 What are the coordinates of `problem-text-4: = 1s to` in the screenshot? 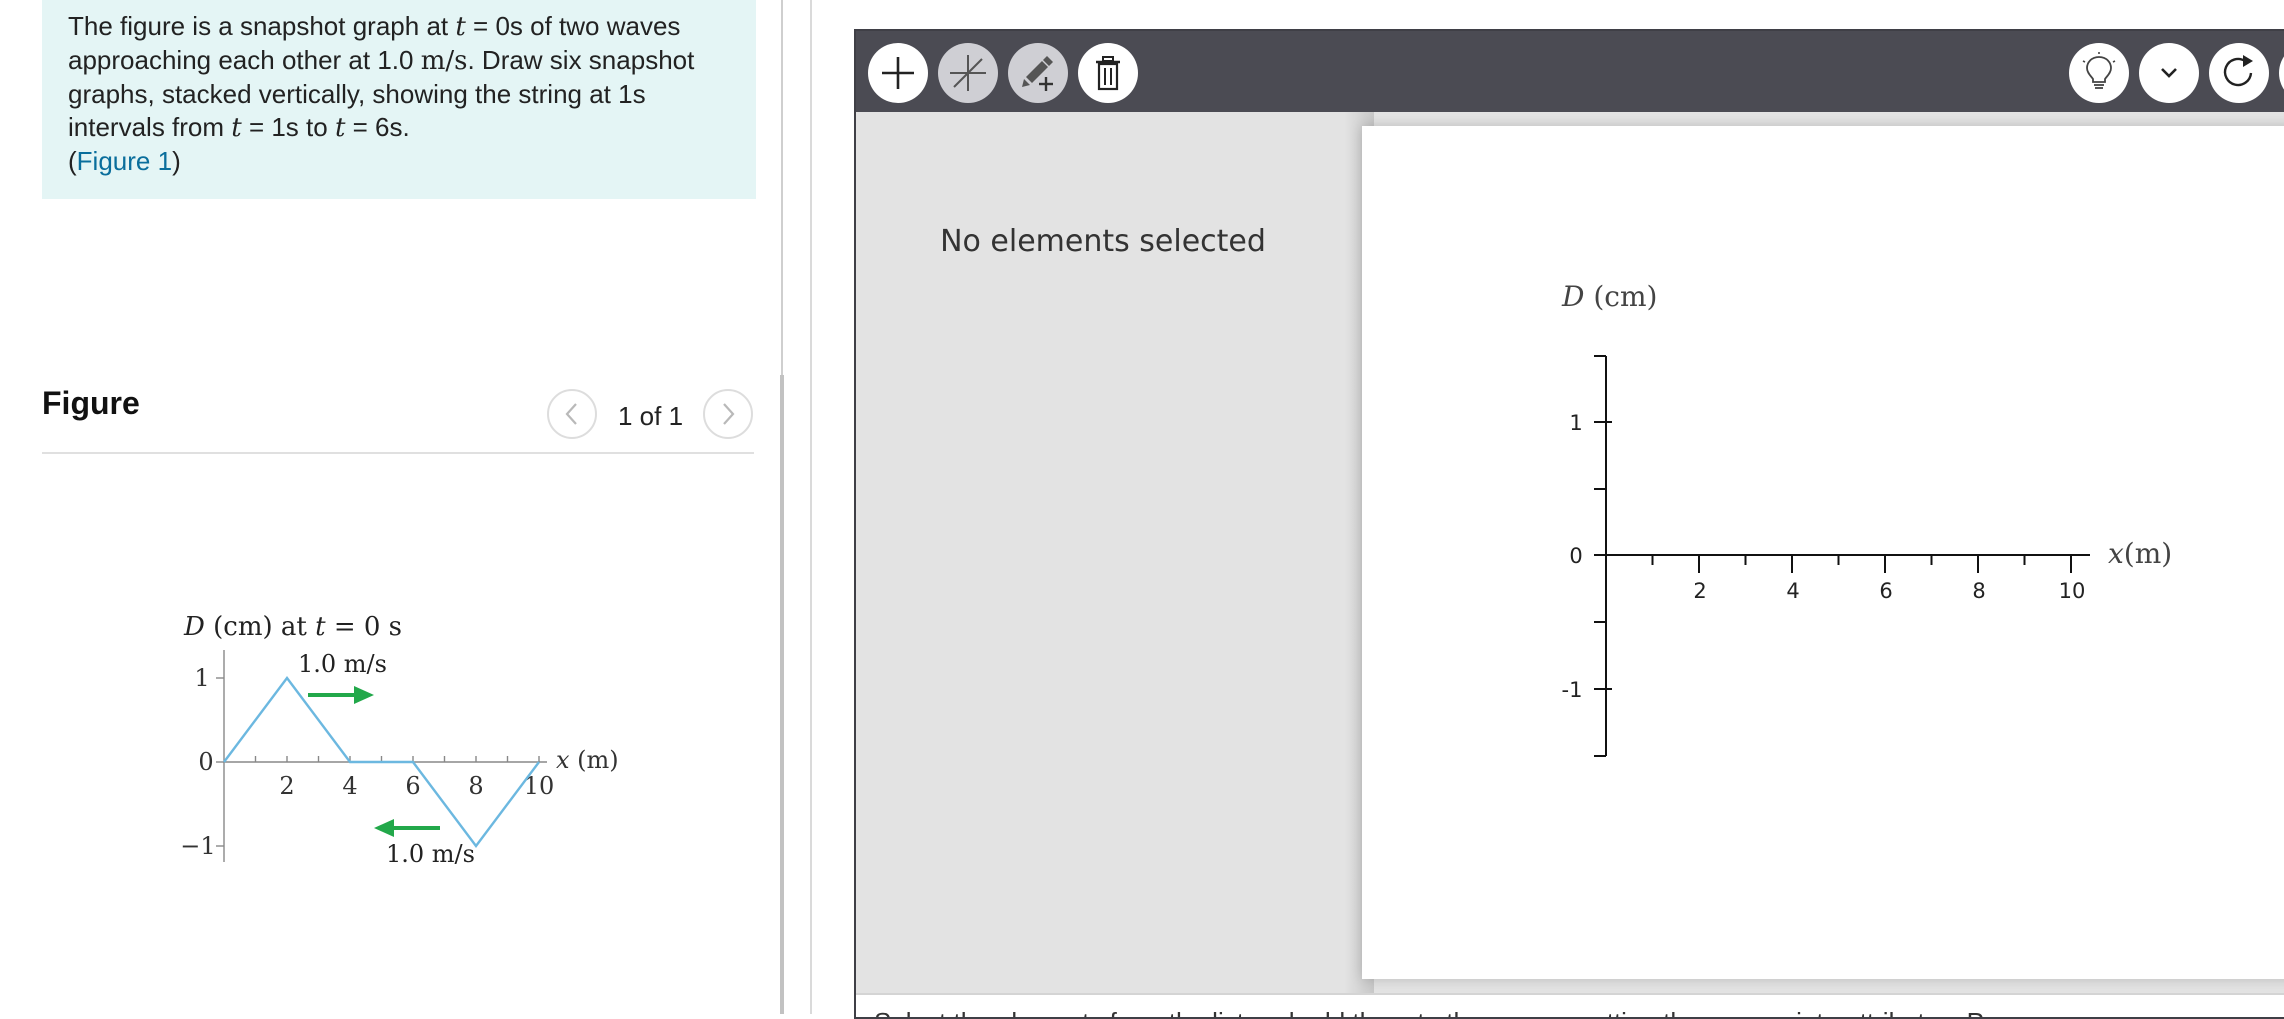 It's located at (288, 127).